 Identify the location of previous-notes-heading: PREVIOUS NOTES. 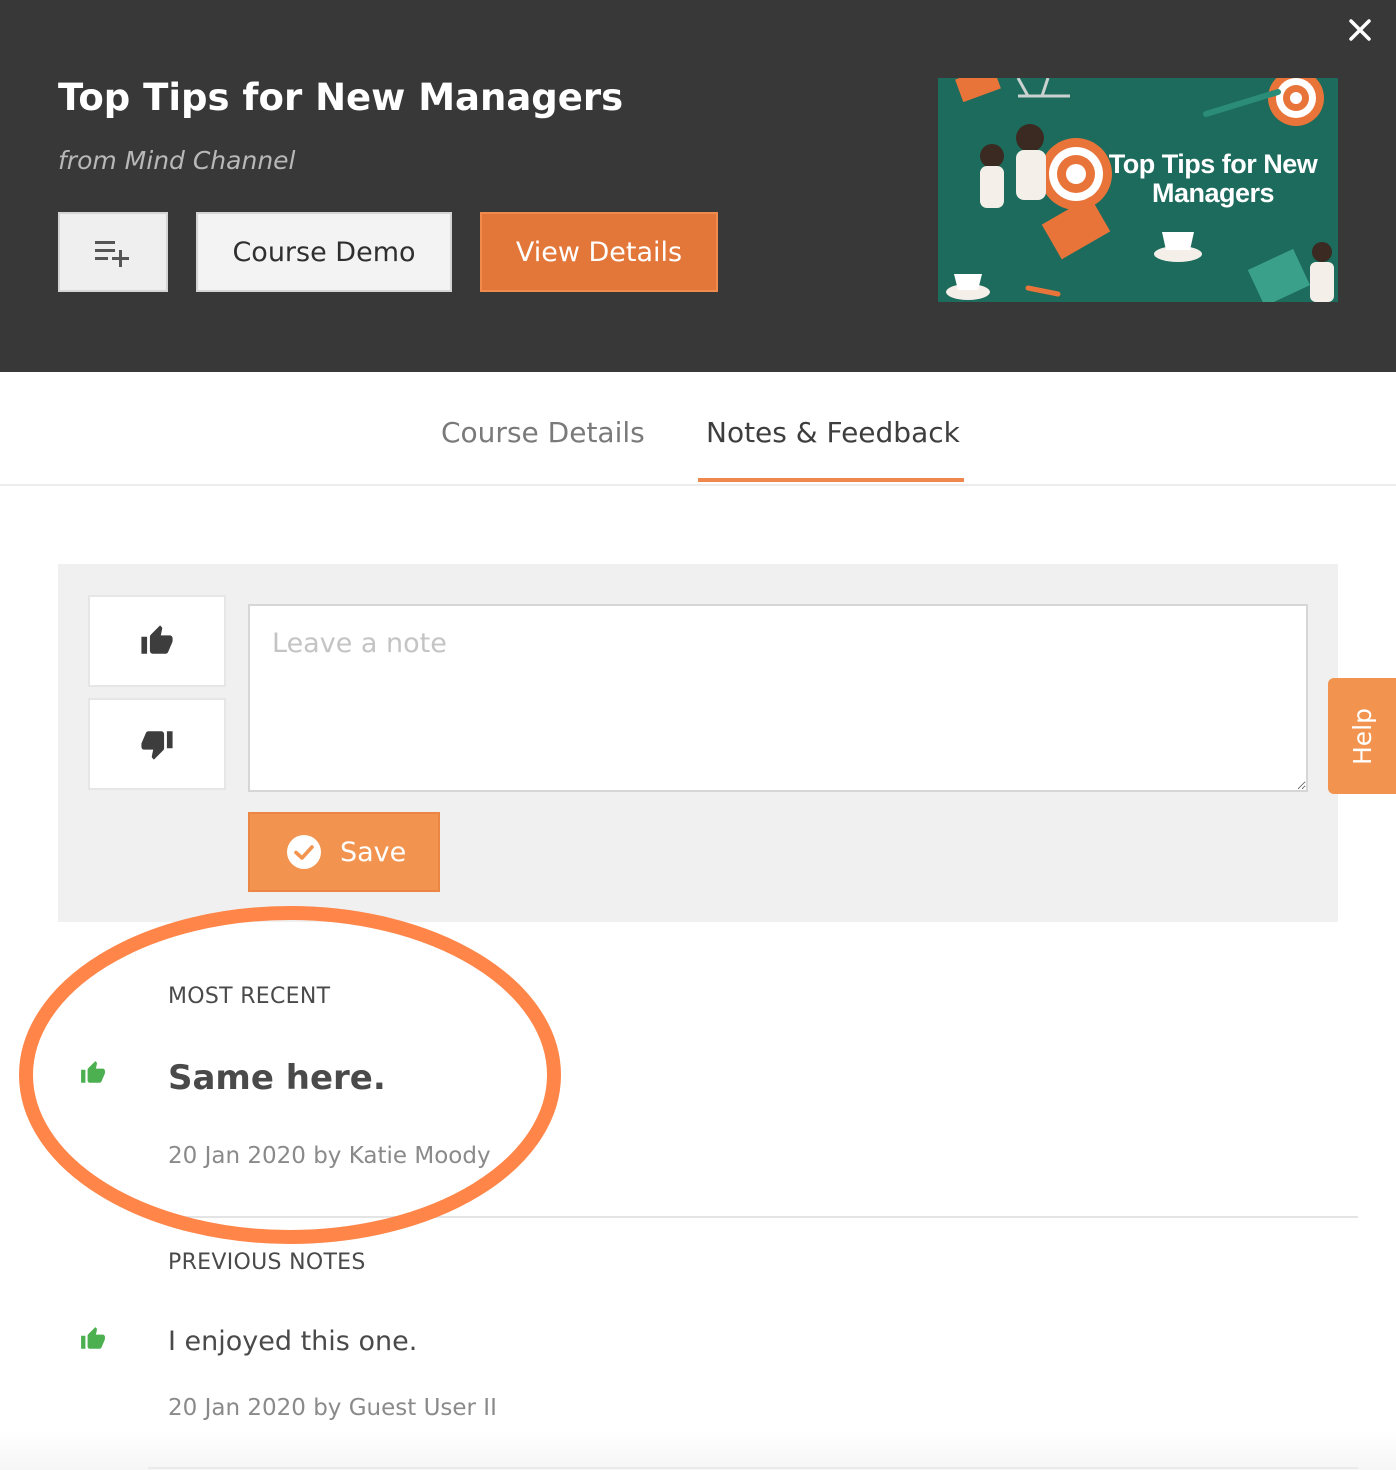
(267, 1262).